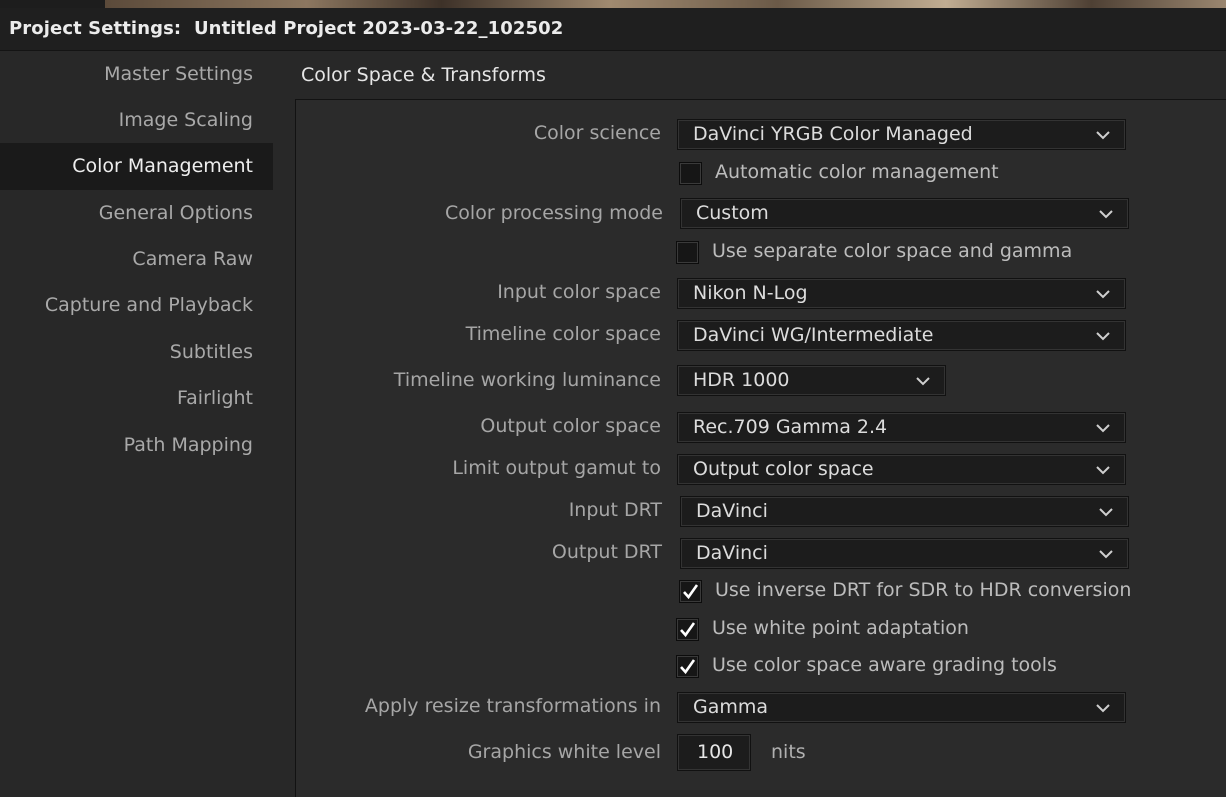 The height and width of the screenshot is (797, 1226). I want to click on output-drt-label: Output DRT, so click(606, 552).